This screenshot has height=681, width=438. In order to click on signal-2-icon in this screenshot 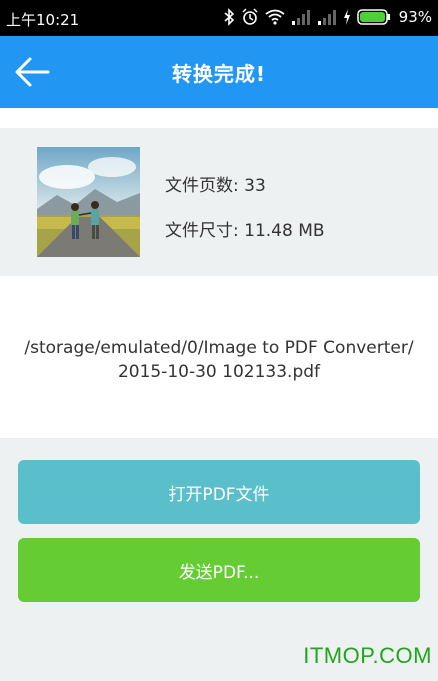, I will do `click(326, 17)`.